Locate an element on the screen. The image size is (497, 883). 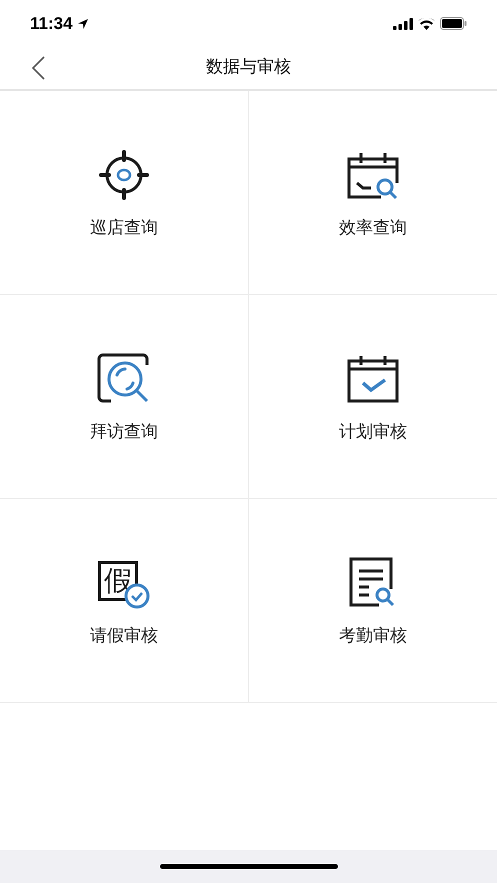
status-time: 11:34 is located at coordinates (51, 23).